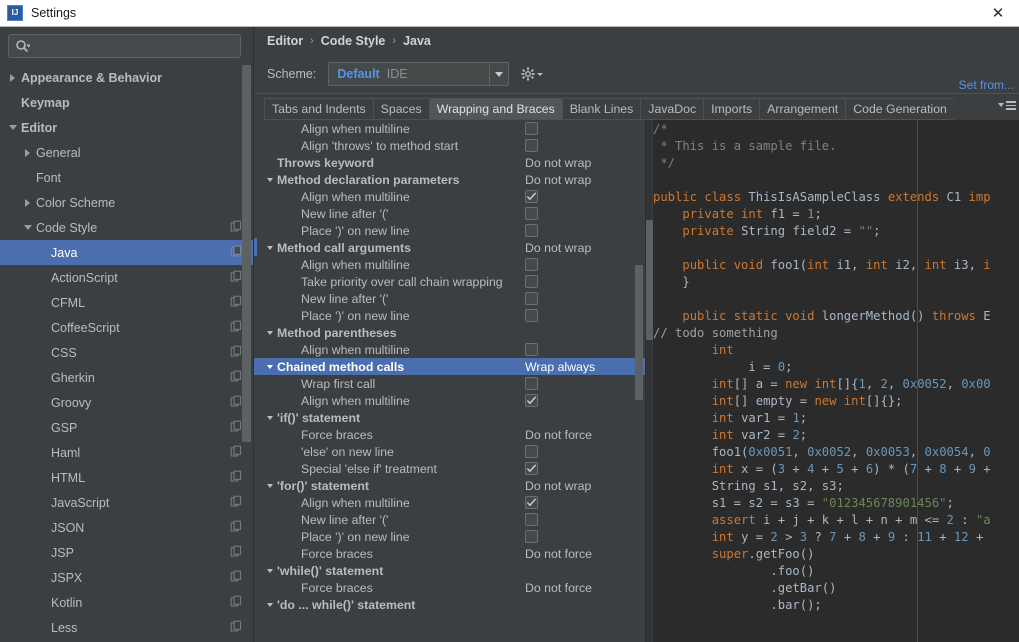 This screenshot has width=1019, height=642. What do you see at coordinates (899, 109) in the screenshot?
I see `tab-code-generation: Code Generation` at bounding box center [899, 109].